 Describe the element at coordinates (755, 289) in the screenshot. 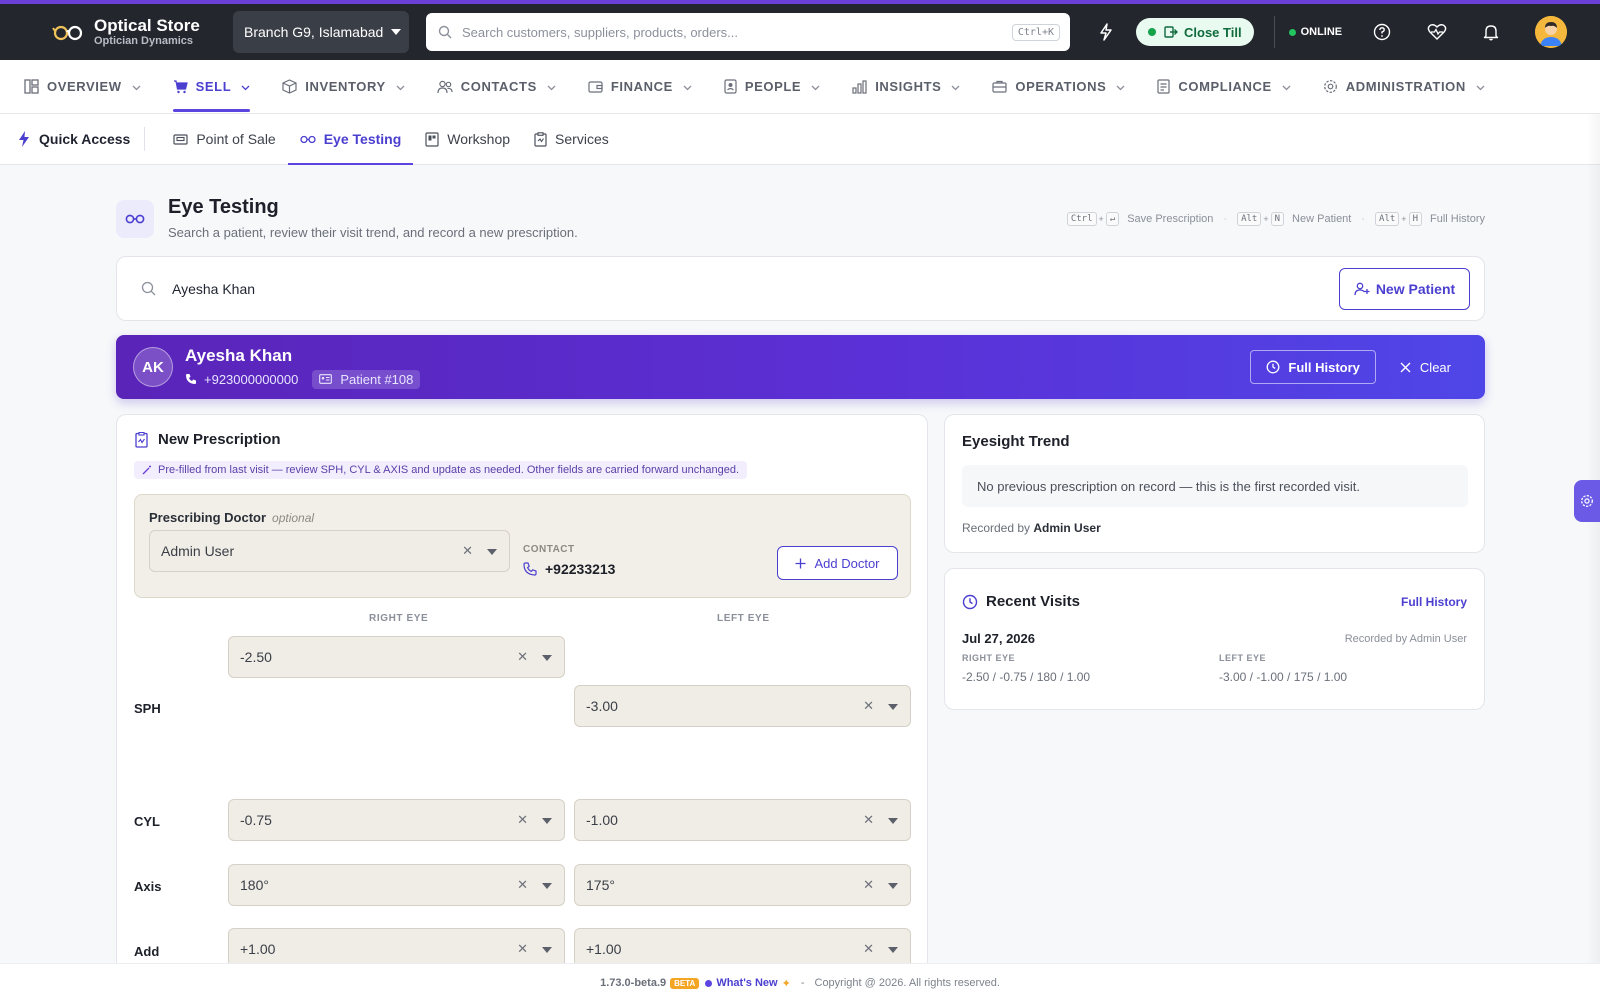

I see `patient-search-input: Ayesha Khan` at that location.